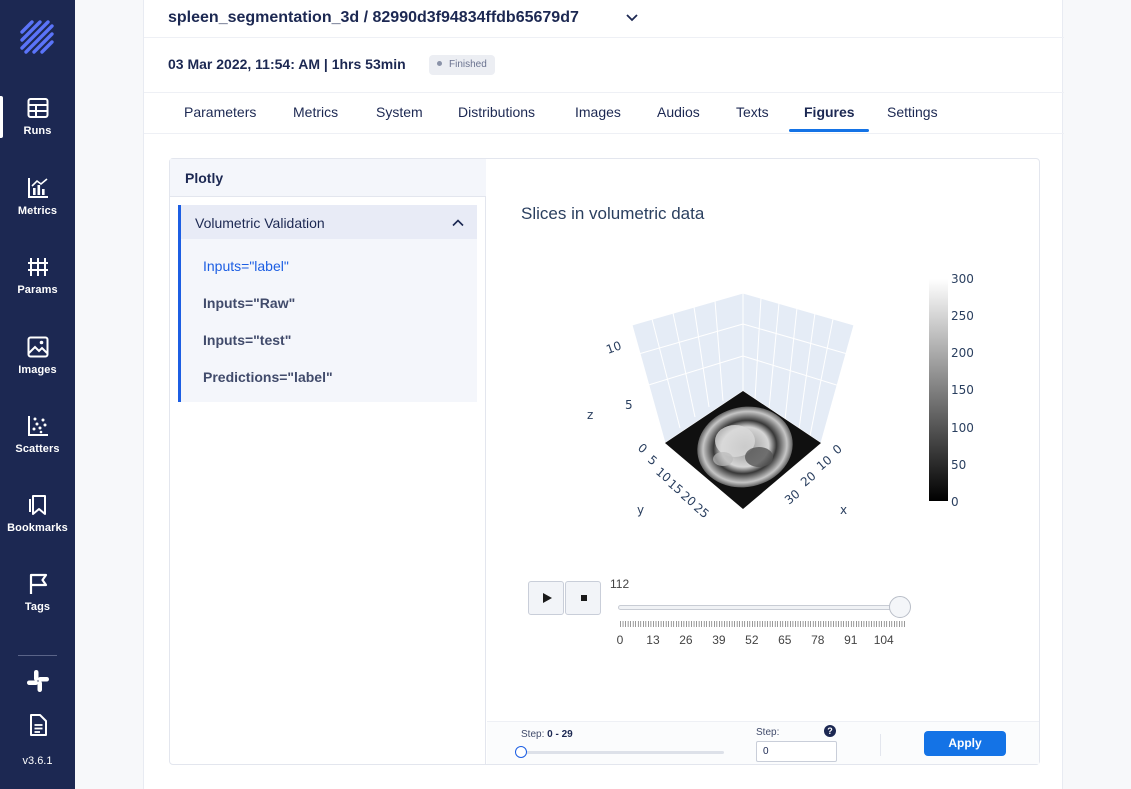 This screenshot has height=789, width=1131. What do you see at coordinates (249, 303) in the screenshot?
I see `figure-item: Inputs="Raw"` at bounding box center [249, 303].